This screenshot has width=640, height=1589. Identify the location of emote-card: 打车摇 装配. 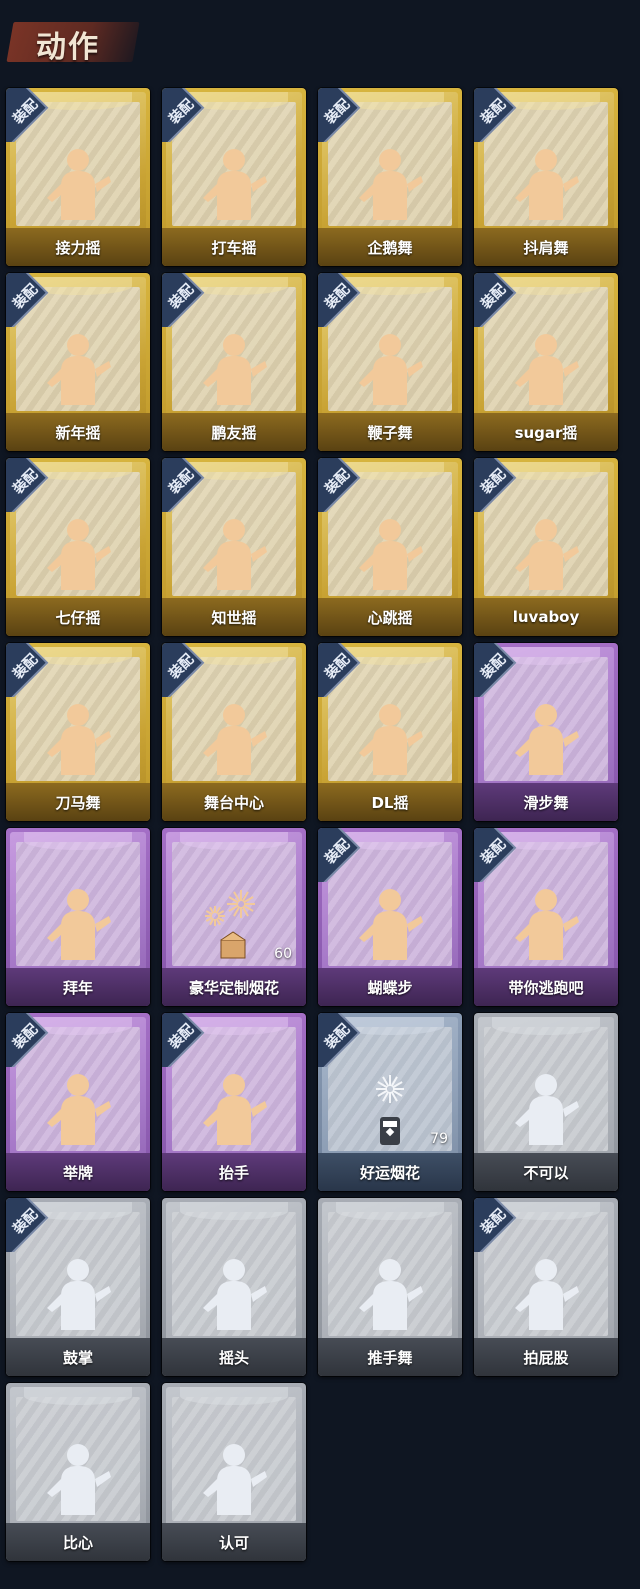
(234, 177).